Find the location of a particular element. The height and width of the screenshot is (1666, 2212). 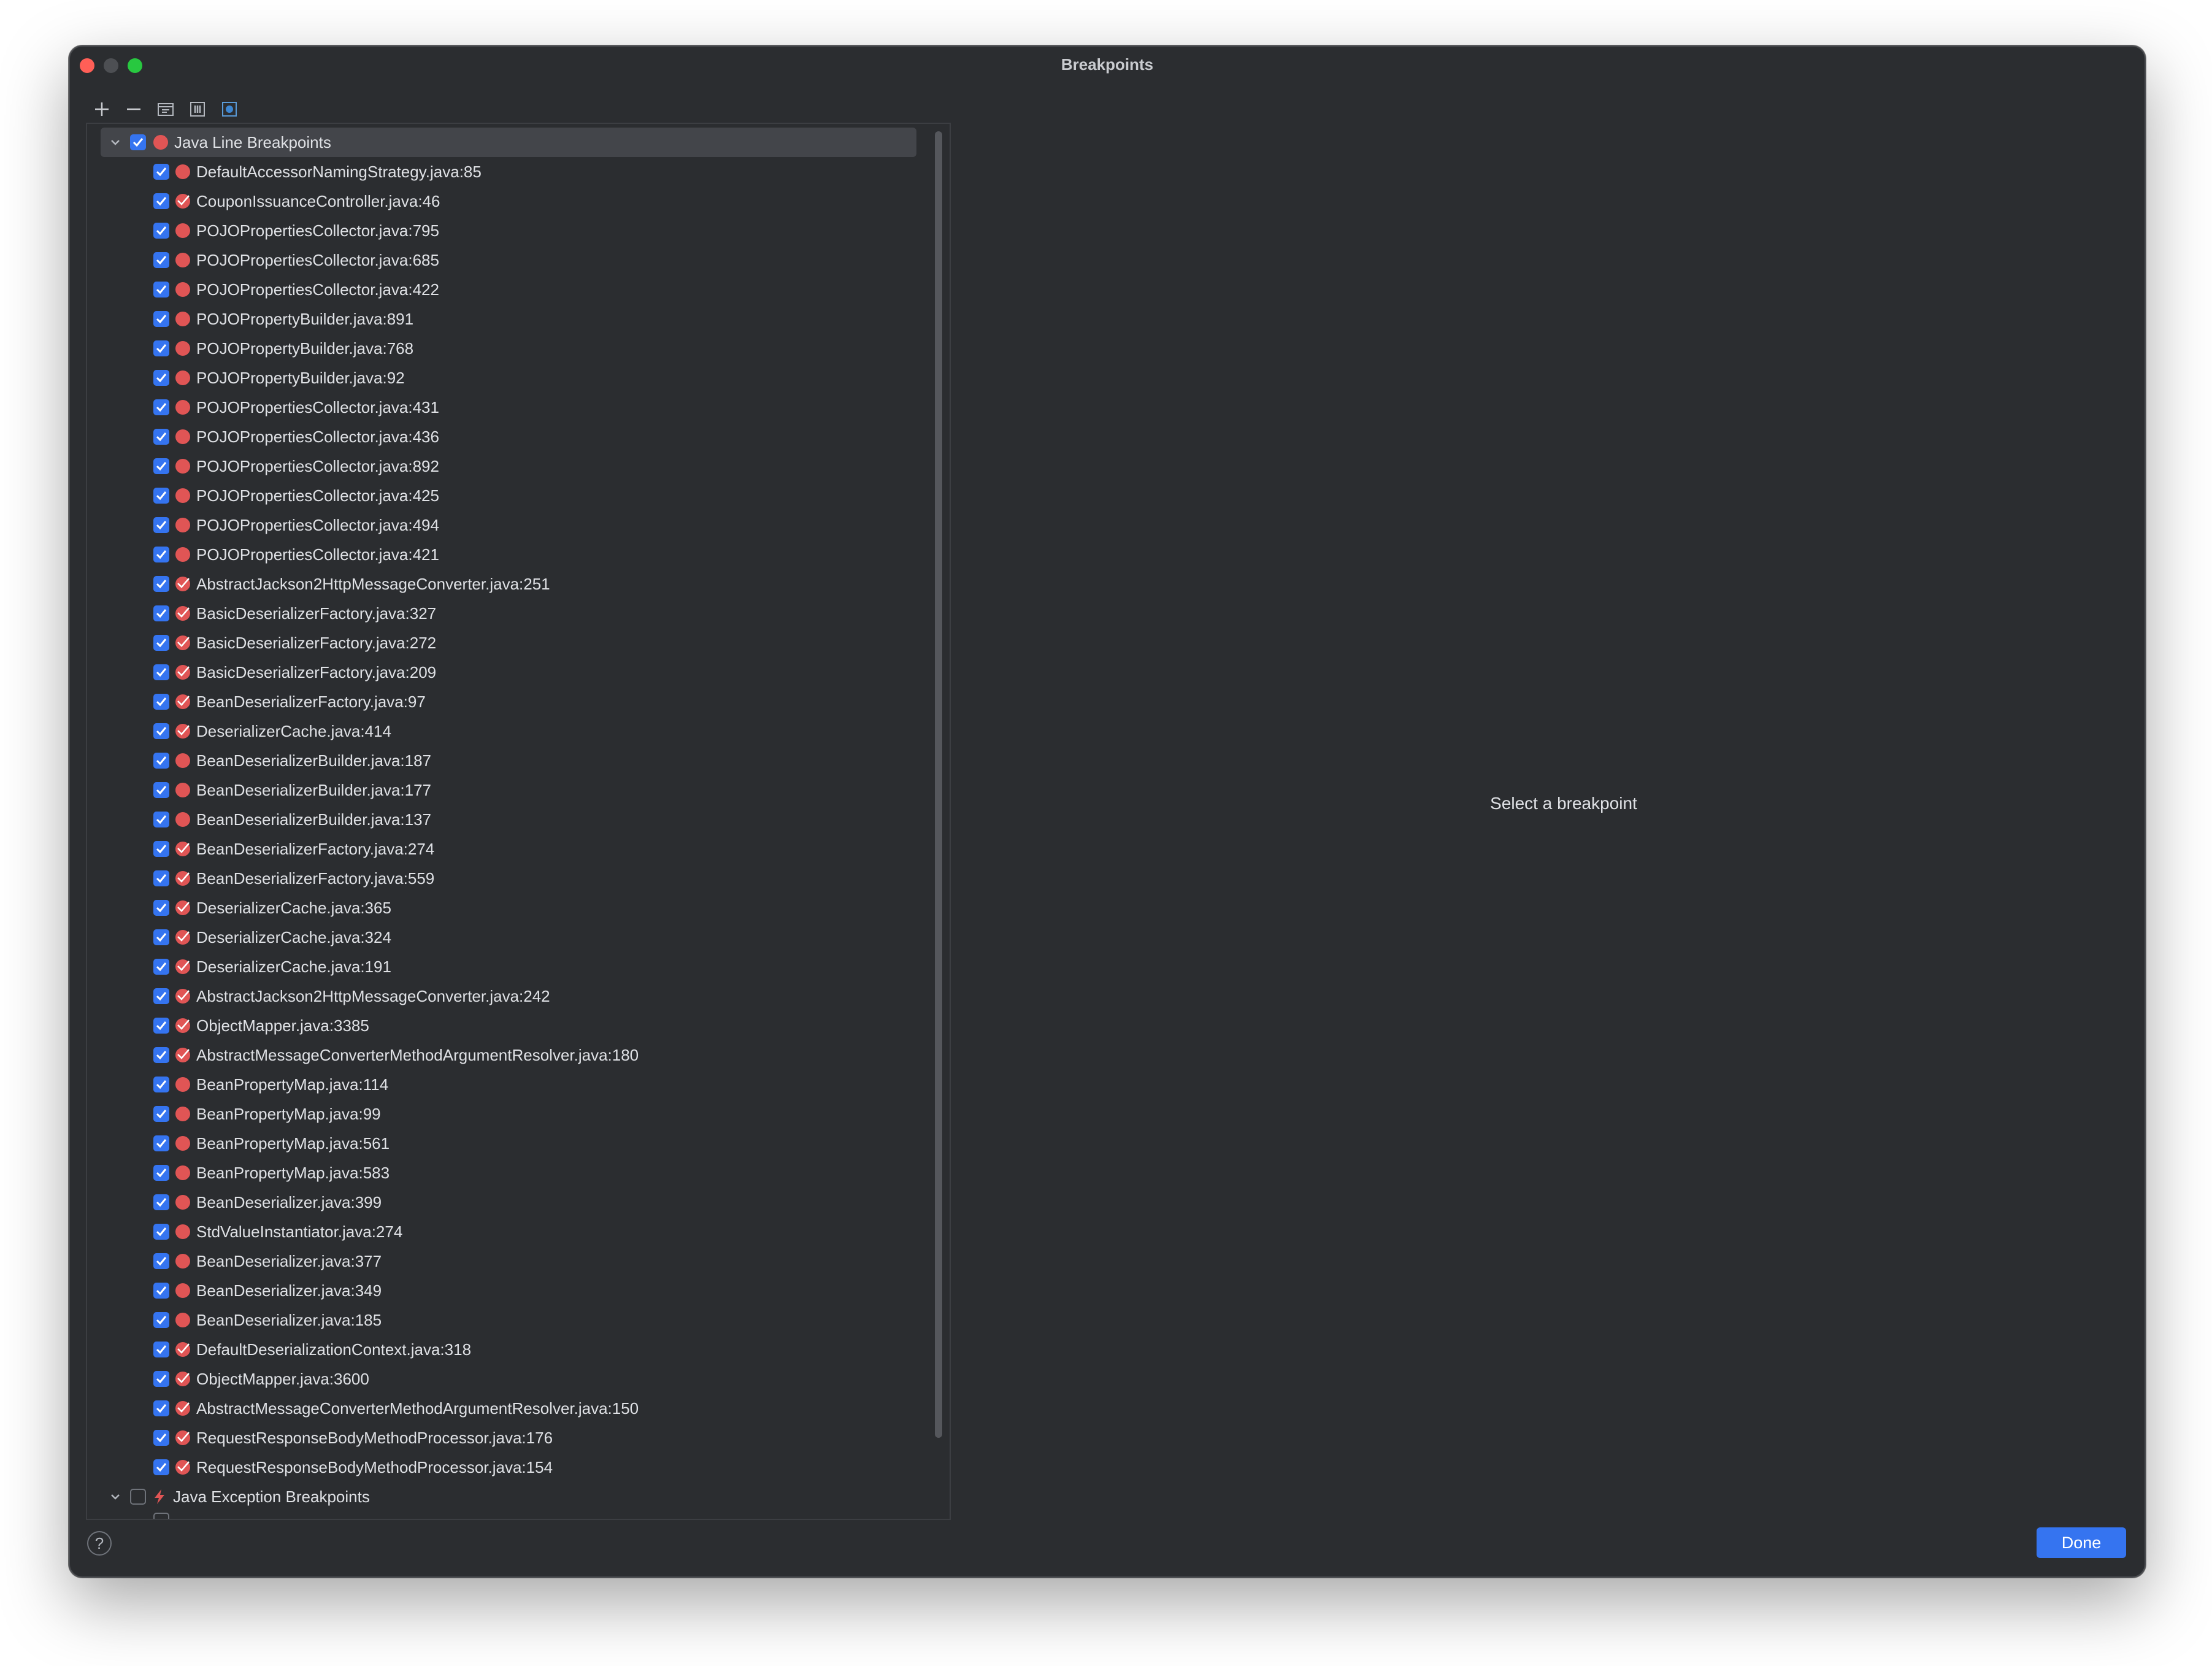

breakpoint-row: DeserializerCache.java:191 is located at coordinates (504, 967).